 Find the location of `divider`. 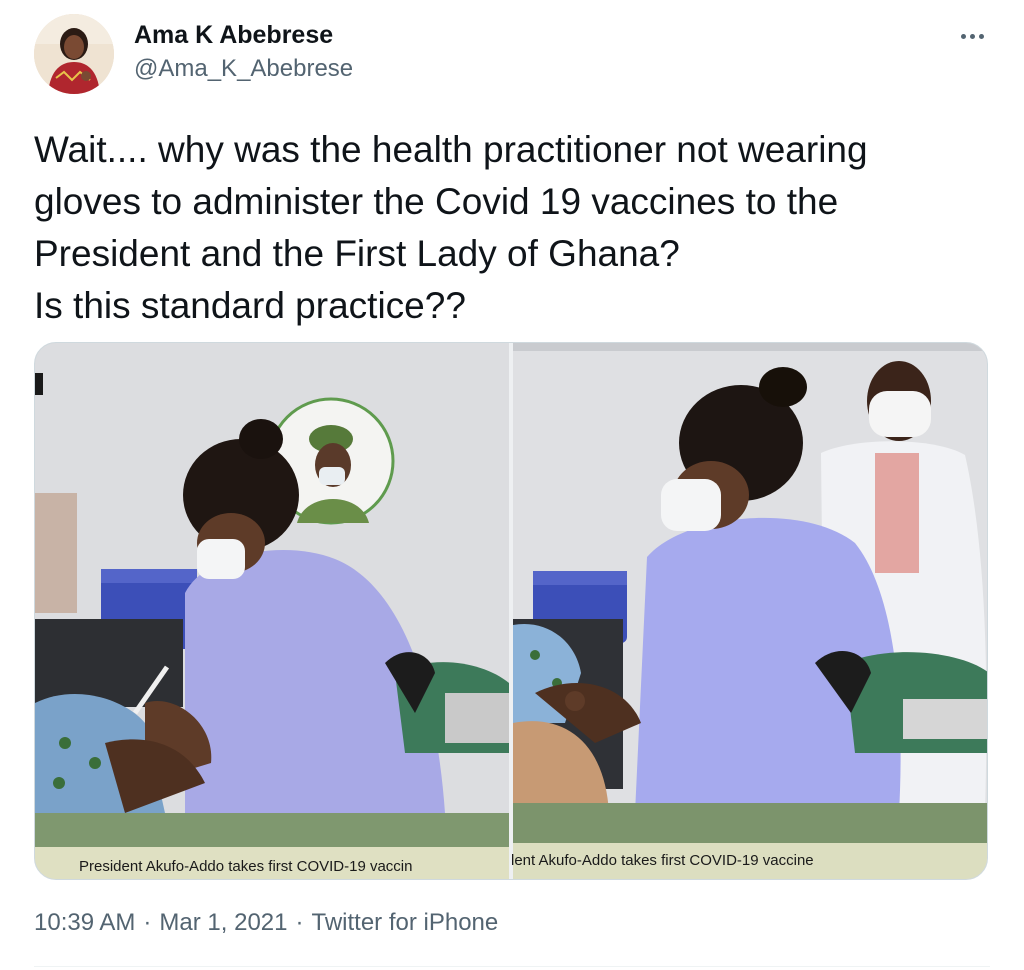

divider is located at coordinates (512, 966).